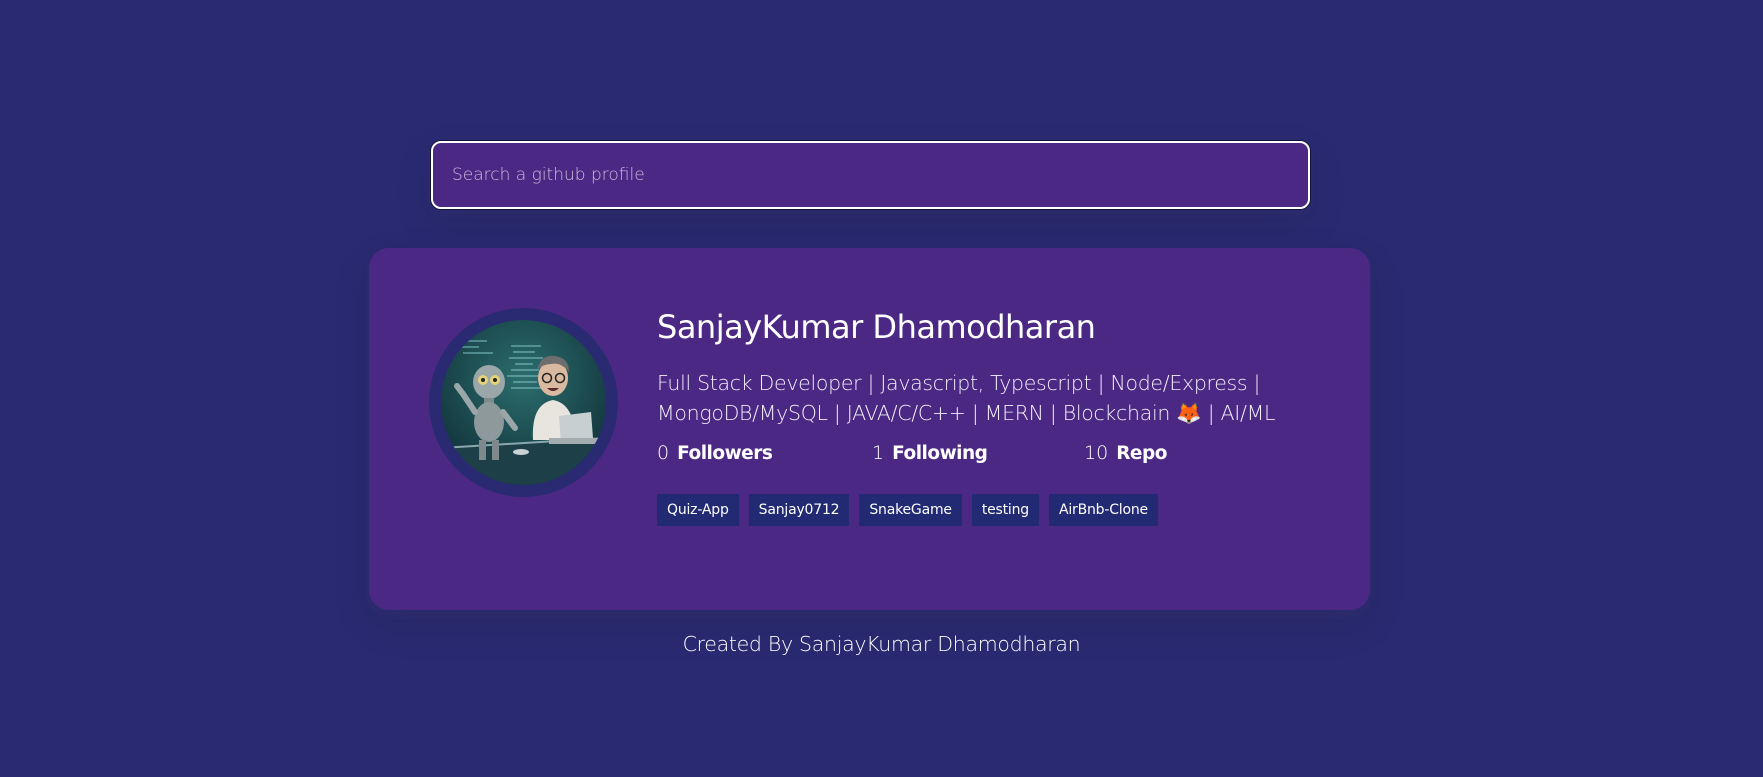 The width and height of the screenshot is (1763, 777). Describe the element at coordinates (698, 510) in the screenshot. I see `repo-link-quiz-app: Quiz-App` at that location.